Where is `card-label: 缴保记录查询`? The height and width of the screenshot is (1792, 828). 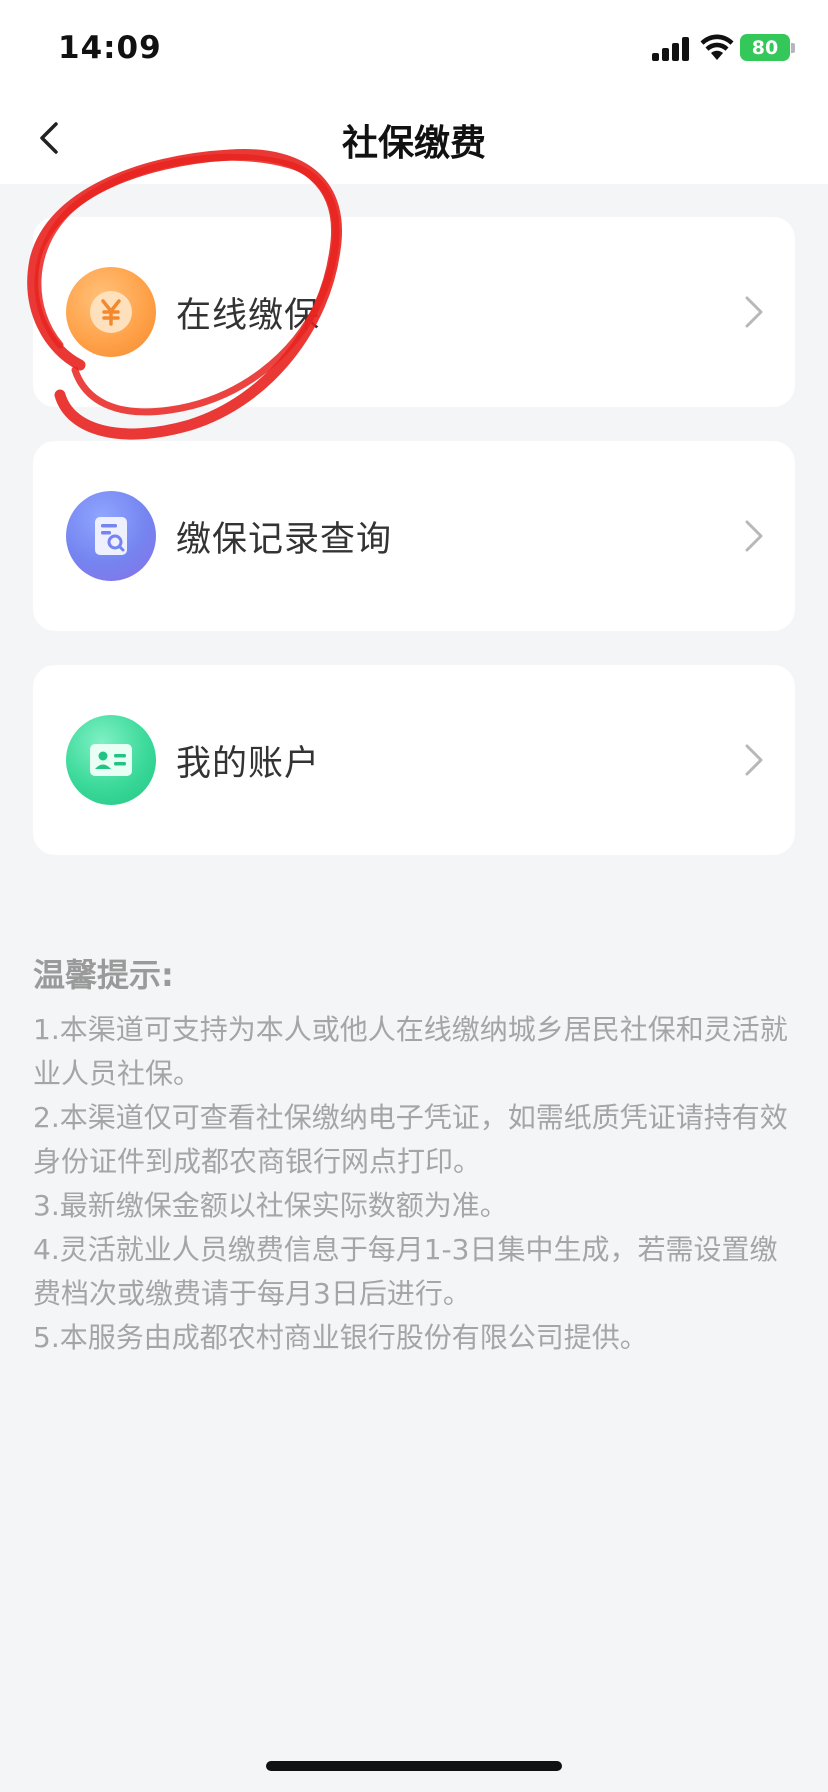
card-label: 缴保记录查询 is located at coordinates (284, 540).